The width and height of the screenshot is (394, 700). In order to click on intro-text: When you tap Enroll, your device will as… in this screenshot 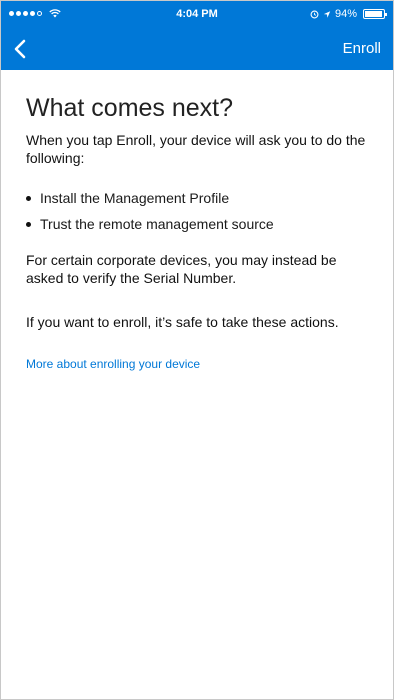, I will do `click(196, 149)`.